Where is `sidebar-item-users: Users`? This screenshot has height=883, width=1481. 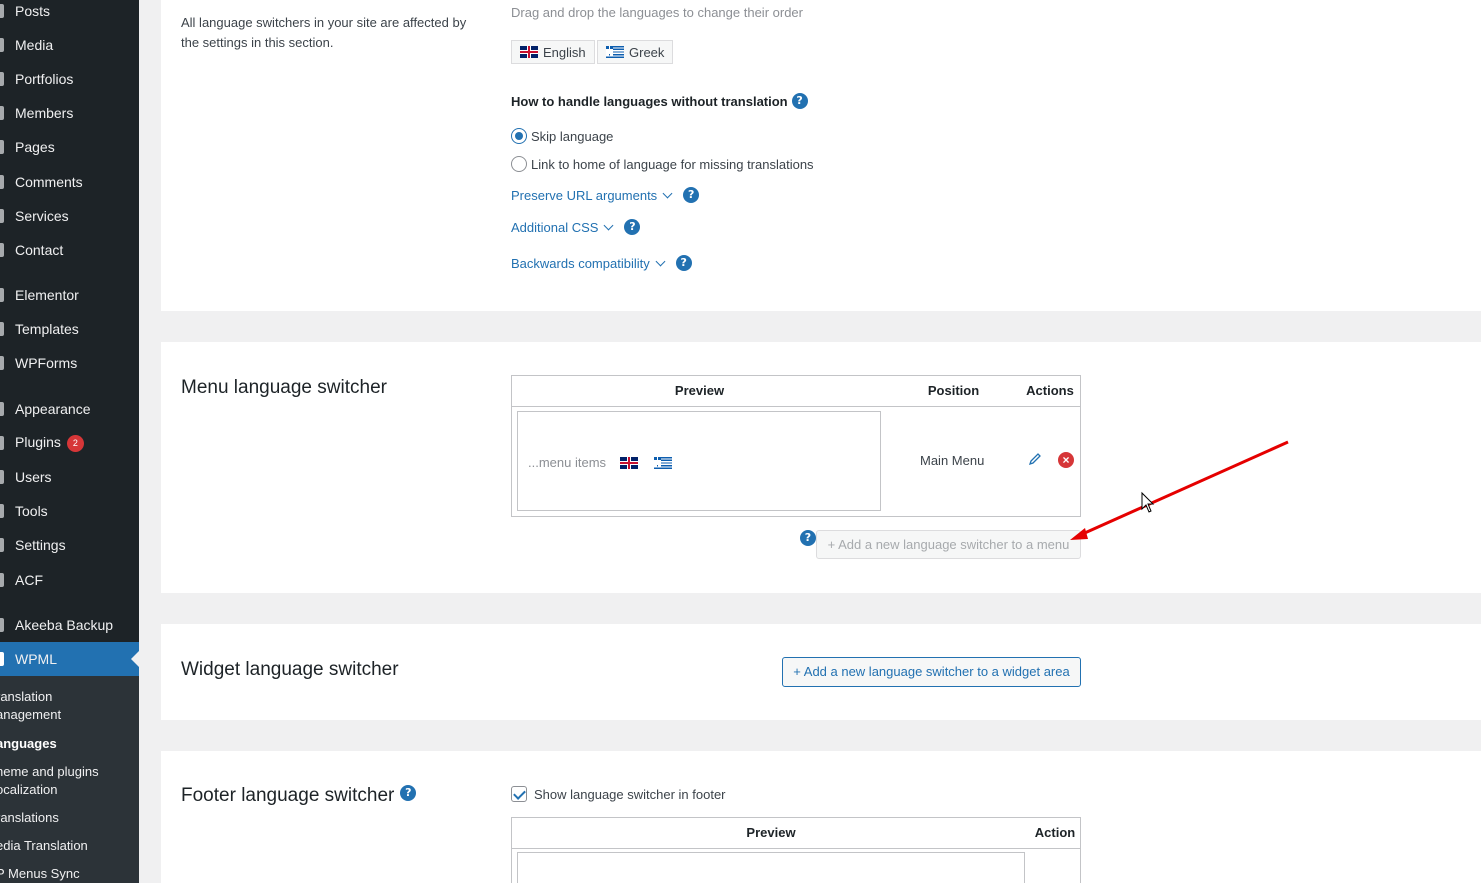
sidebar-item-users: Users is located at coordinates (69, 477).